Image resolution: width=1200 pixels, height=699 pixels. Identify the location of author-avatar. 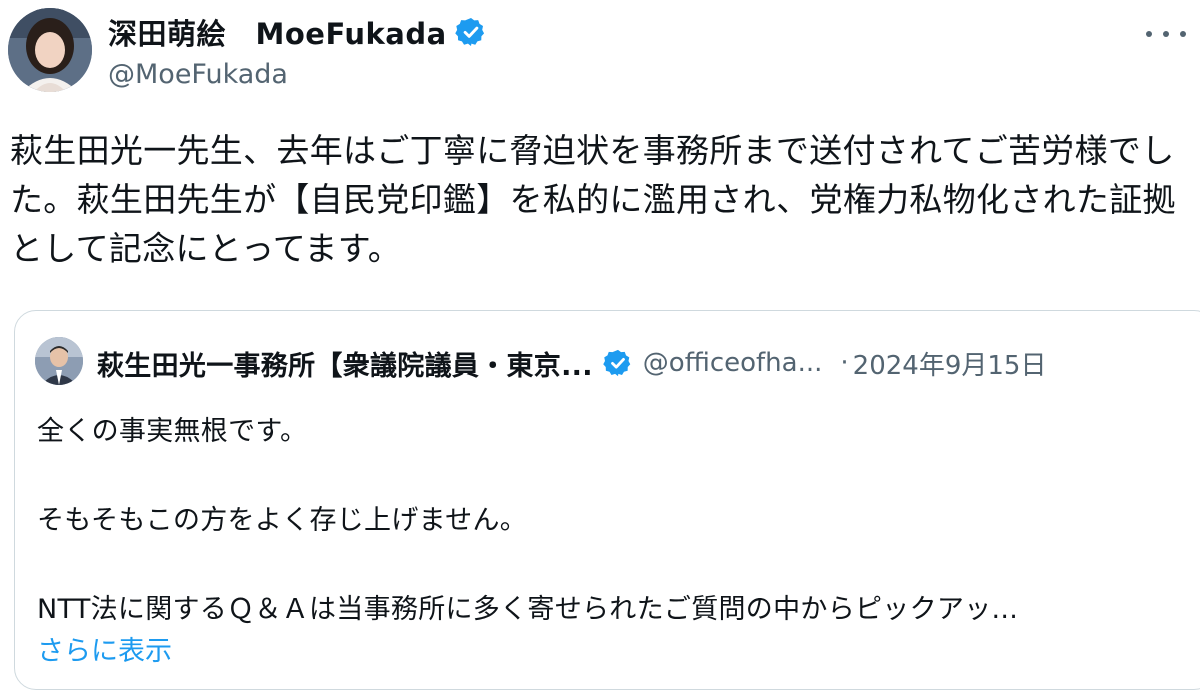
(50, 50).